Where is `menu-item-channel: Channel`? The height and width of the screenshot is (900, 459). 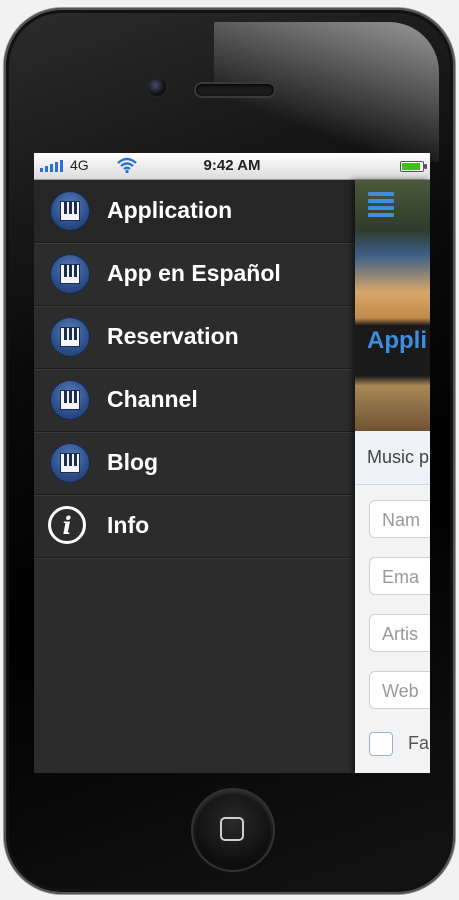 menu-item-channel: Channel is located at coordinates (194, 400).